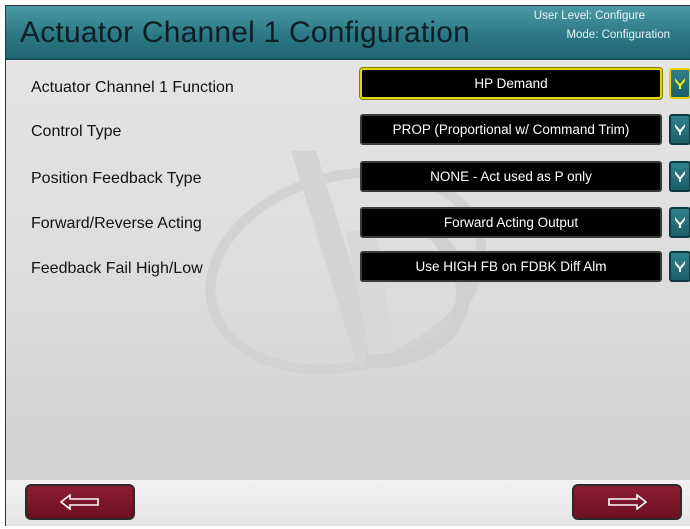 This screenshot has height=529, width=690. I want to click on position-feedback-type-dropdown-button, so click(679, 176).